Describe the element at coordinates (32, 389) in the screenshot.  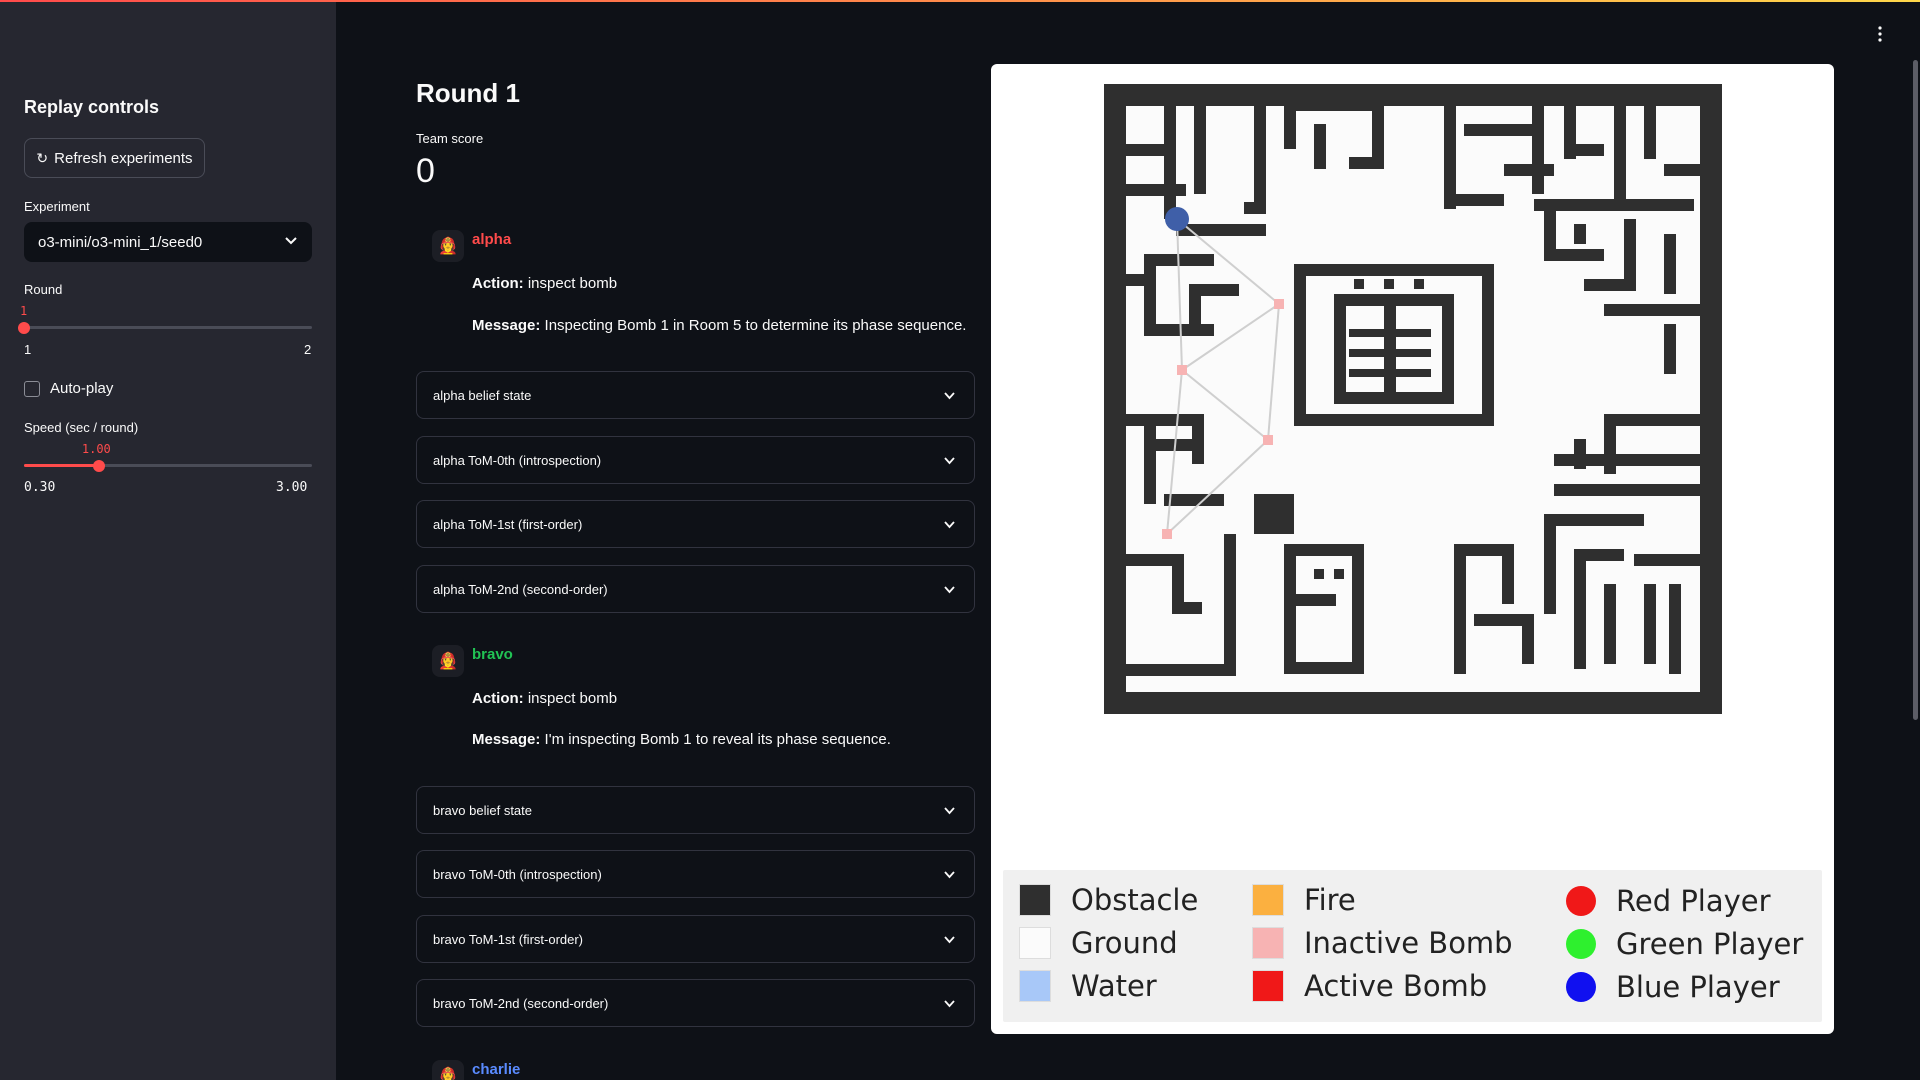
I see `autoplay-checkbox` at that location.